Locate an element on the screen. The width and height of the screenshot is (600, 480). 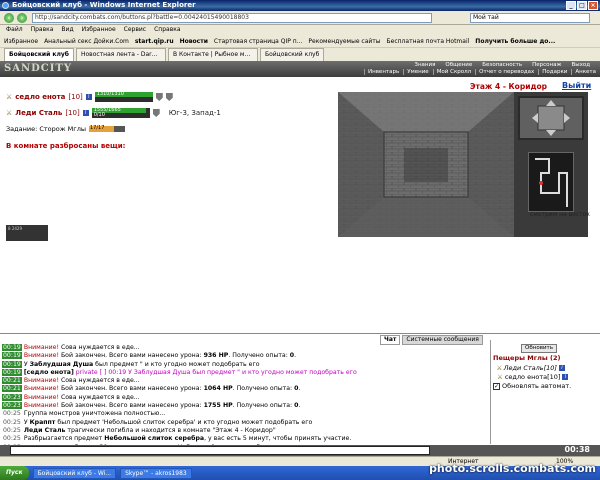
chat-bold: Небольшой слиток серебра is located at coordinates (154, 438).